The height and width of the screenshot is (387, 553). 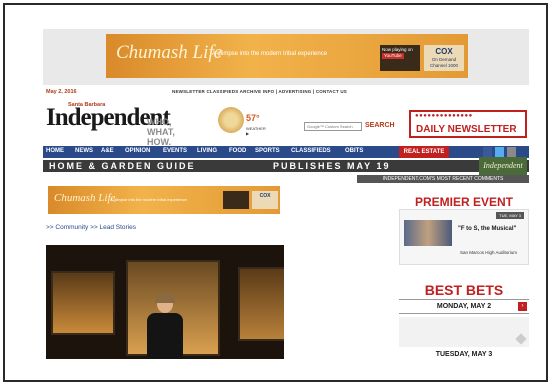 What do you see at coordinates (428, 233) in the screenshot?
I see `event-image` at bounding box center [428, 233].